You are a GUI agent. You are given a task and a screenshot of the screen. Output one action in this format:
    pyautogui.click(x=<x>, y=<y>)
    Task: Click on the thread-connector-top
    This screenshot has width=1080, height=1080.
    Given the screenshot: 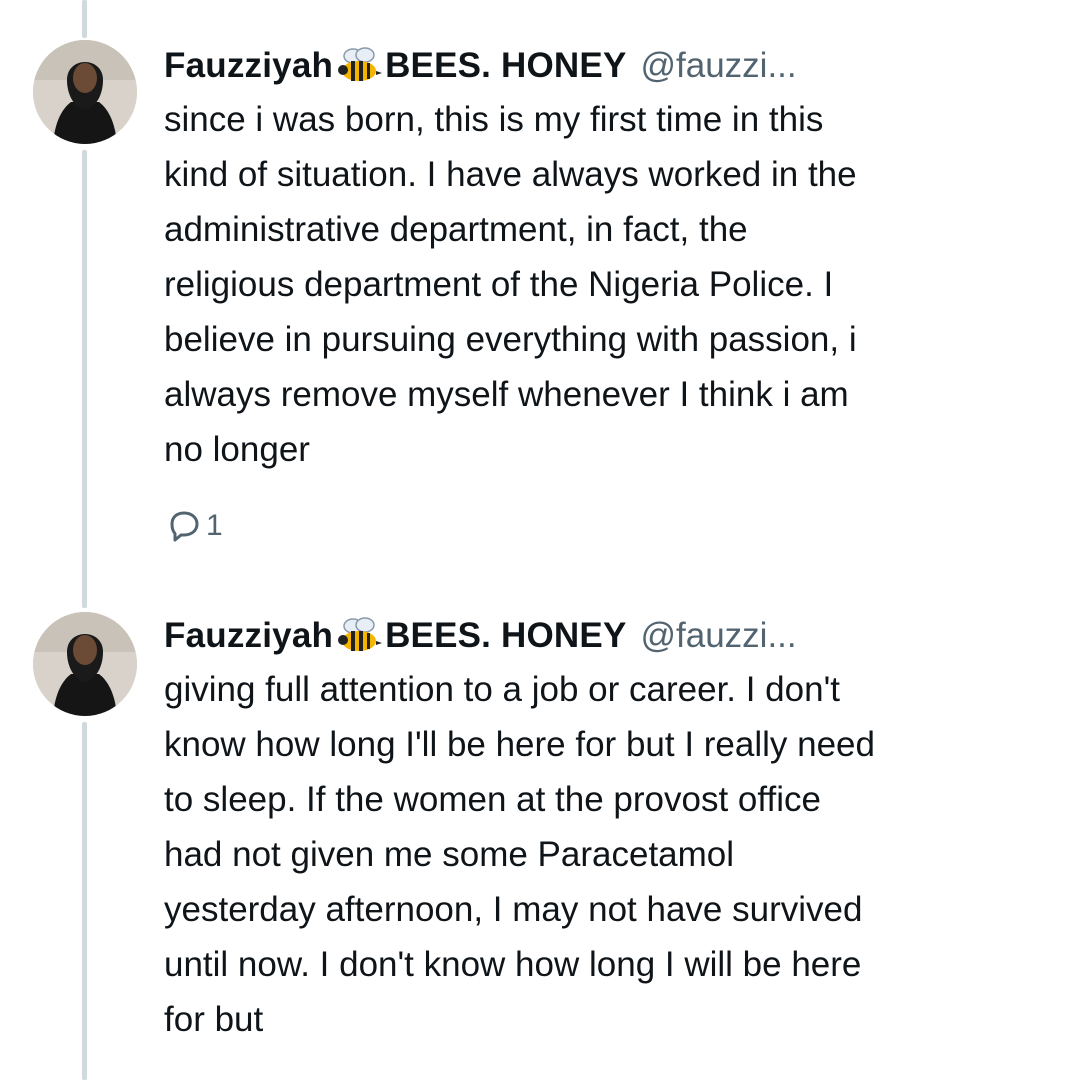 What is the action you would take?
    pyautogui.click(x=84, y=19)
    